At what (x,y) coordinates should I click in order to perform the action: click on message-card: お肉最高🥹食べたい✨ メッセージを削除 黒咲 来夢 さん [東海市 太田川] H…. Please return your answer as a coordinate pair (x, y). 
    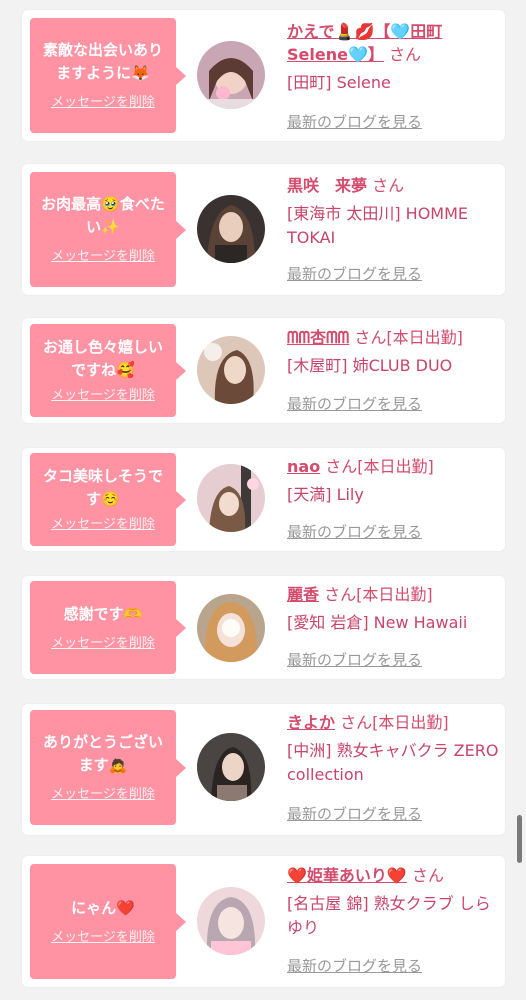
    Looking at the image, I should click on (263, 229).